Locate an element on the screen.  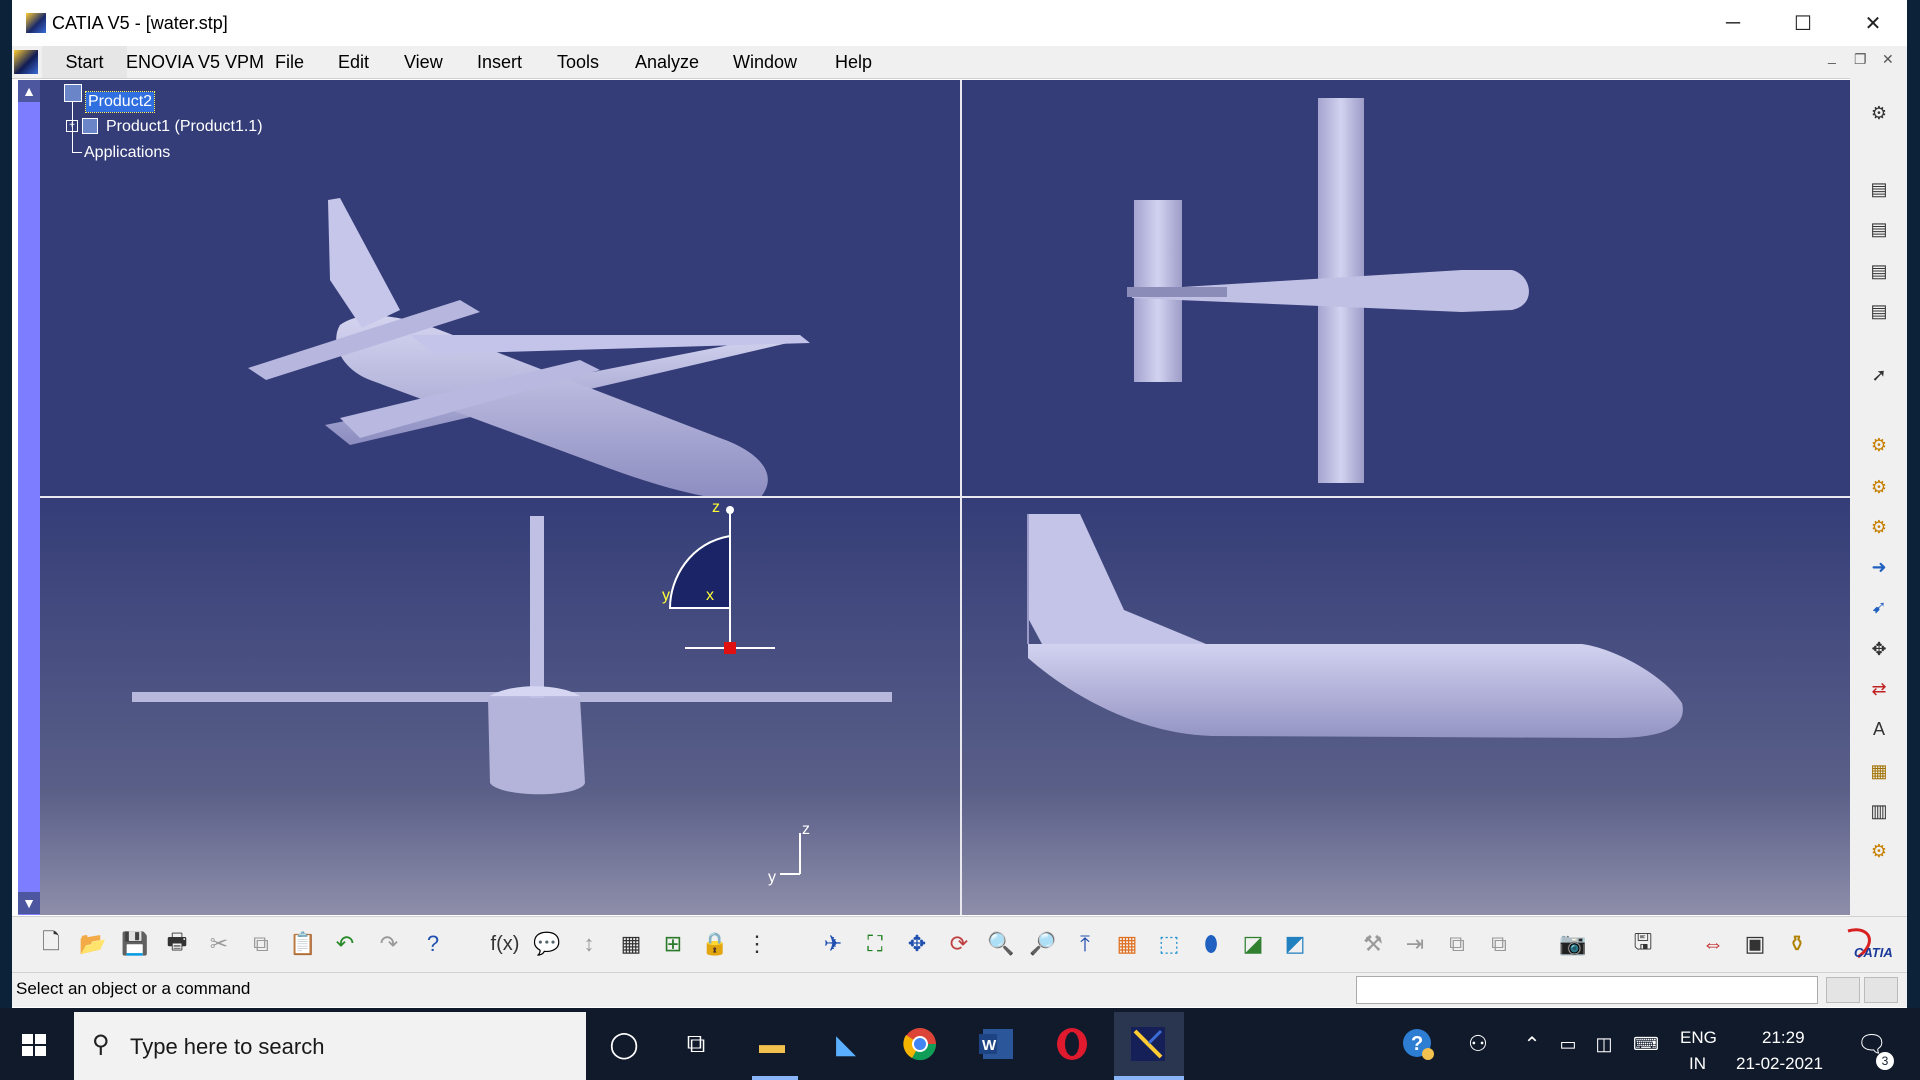
explode-icon: ✥ is located at coordinates (1879, 649).